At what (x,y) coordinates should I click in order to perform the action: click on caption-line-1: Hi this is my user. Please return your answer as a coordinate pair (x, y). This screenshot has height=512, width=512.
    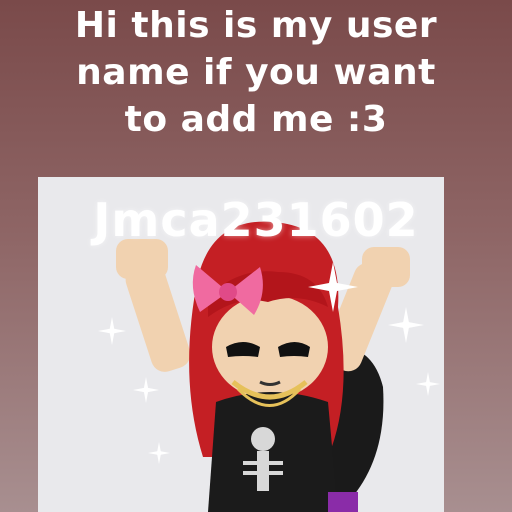
    Looking at the image, I should click on (256, 25).